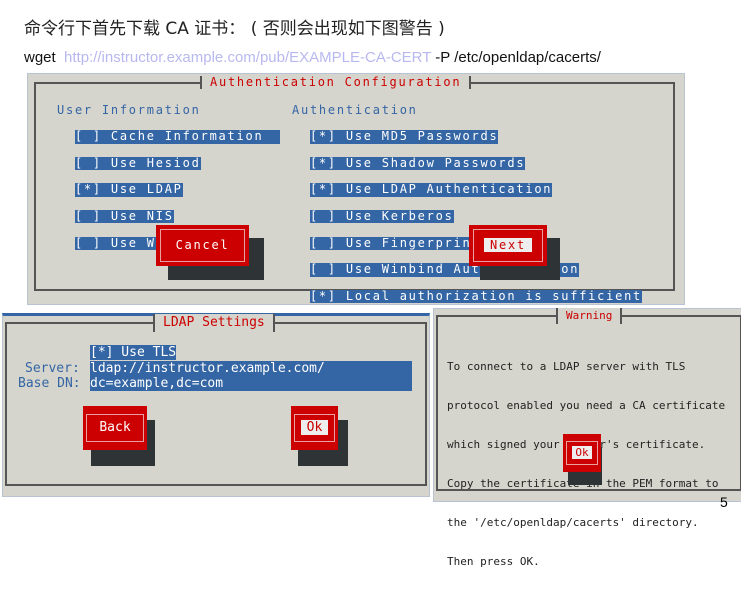  Describe the element at coordinates (177, 136) in the screenshot. I see `checkbox-cache-information: [ ] Cache Information` at that location.